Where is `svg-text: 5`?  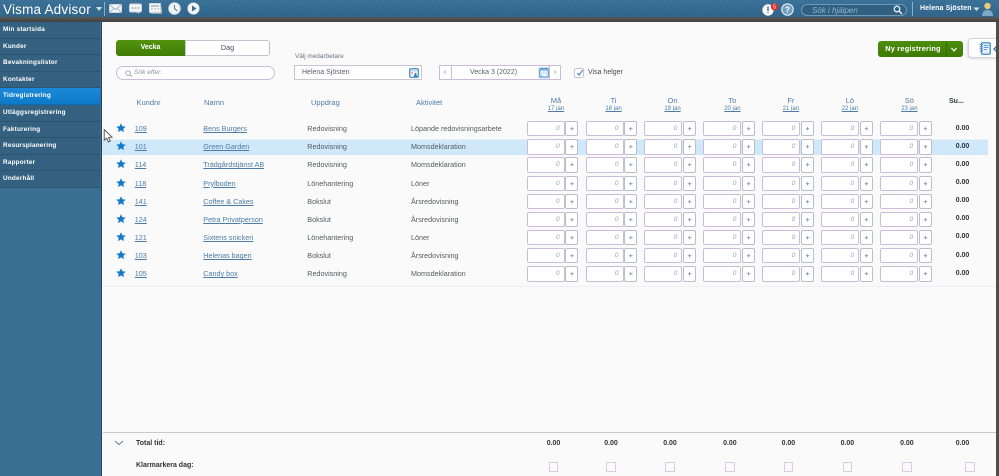
svg-text: 5 is located at coordinates (774, 8).